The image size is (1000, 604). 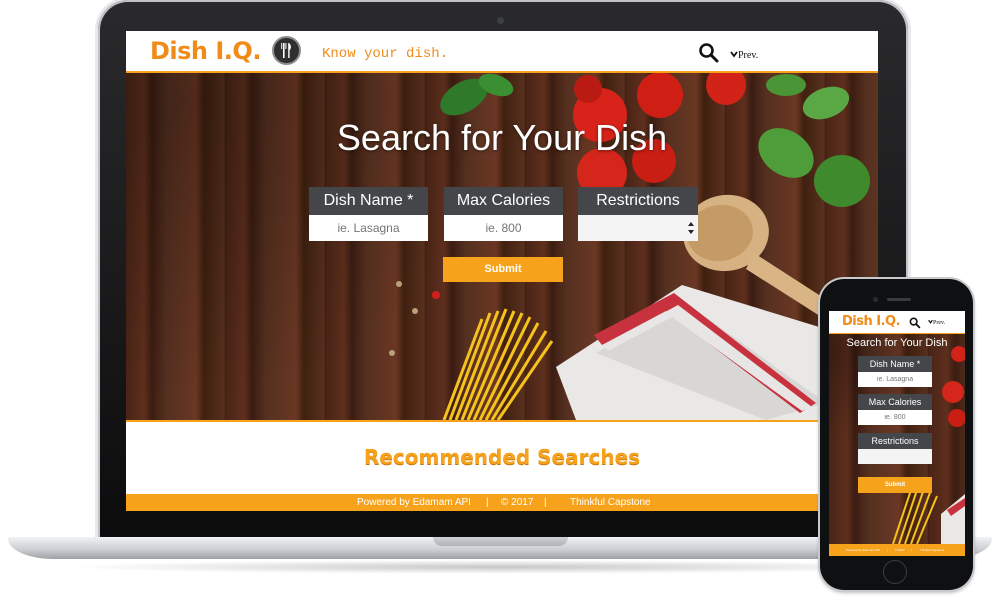 What do you see at coordinates (500, 20) in the screenshot?
I see `laptop-camera` at bounding box center [500, 20].